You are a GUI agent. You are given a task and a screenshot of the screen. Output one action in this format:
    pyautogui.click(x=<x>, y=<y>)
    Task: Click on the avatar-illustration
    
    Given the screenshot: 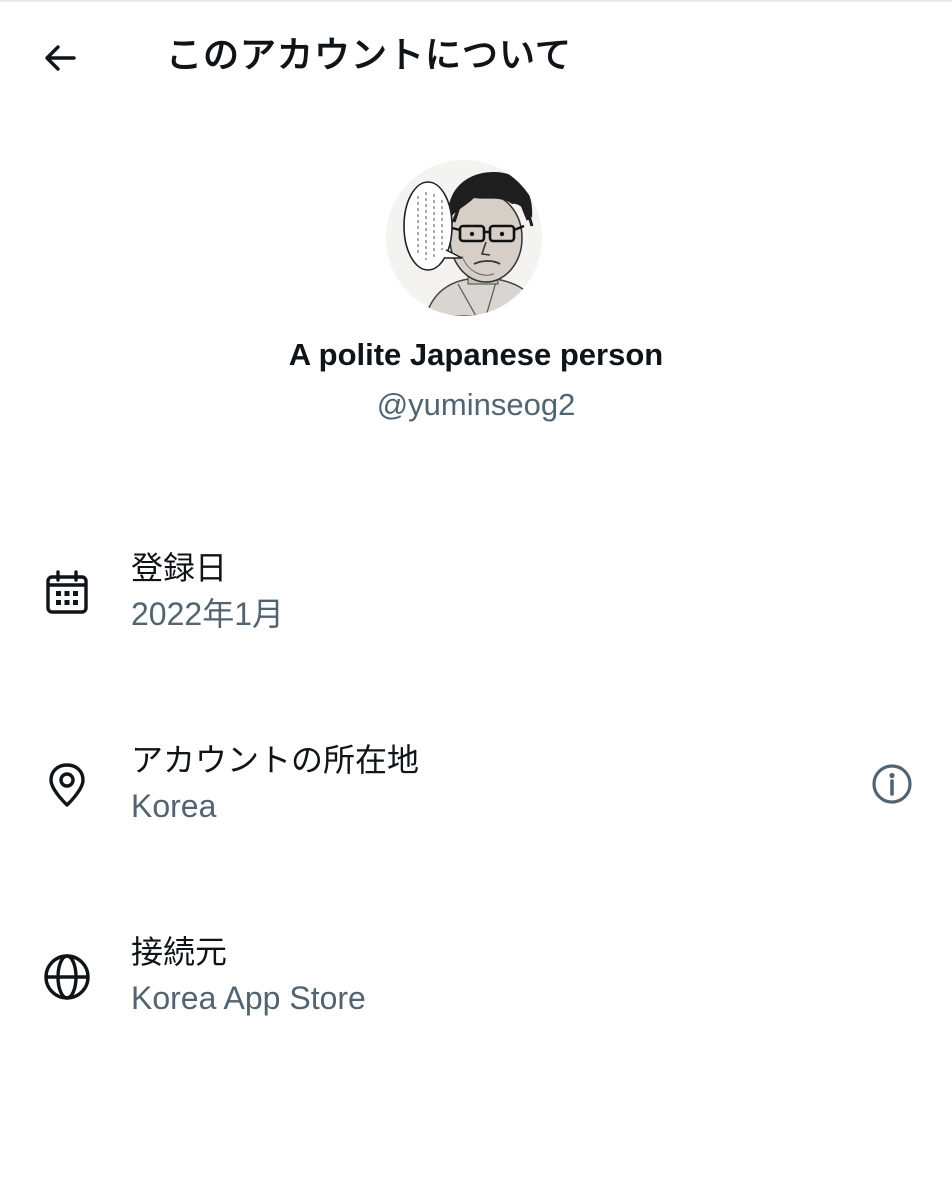 What is the action you would take?
    pyautogui.click(x=464, y=238)
    